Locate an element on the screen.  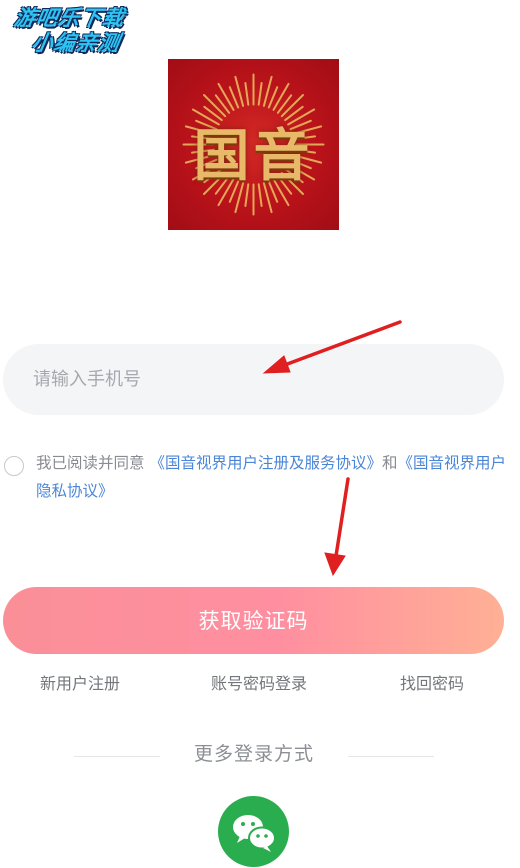
wechat-icon is located at coordinates (254, 833).